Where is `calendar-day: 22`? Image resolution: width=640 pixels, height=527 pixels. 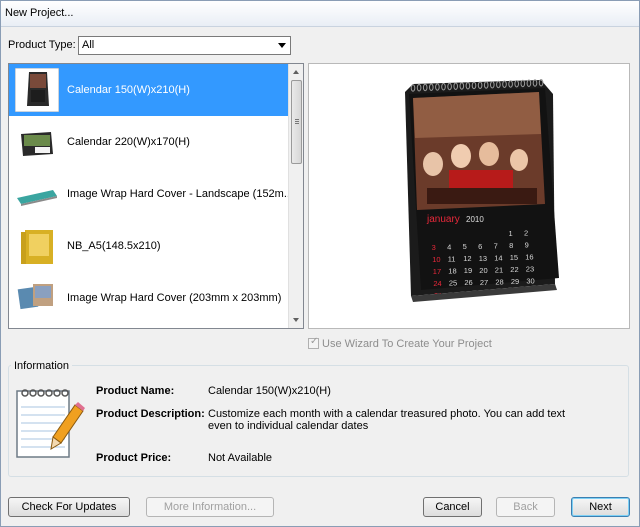 calendar-day: 22 is located at coordinates (514, 269).